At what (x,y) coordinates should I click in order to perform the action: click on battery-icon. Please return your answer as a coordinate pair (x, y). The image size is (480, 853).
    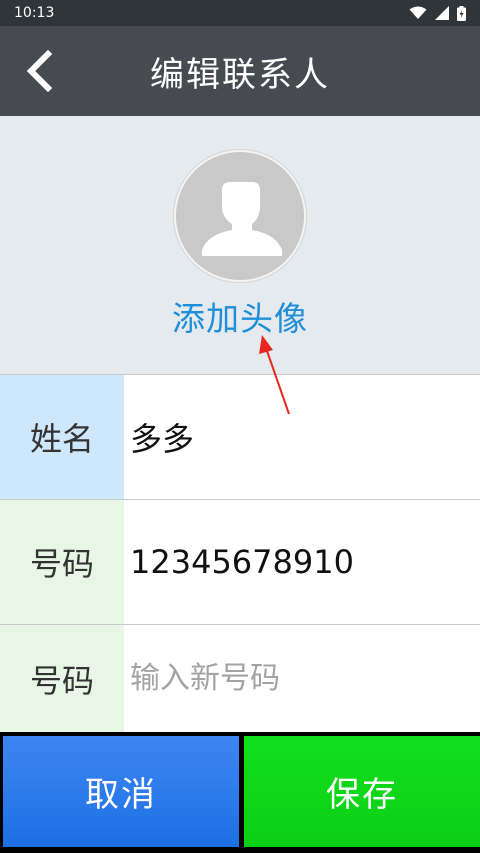
    Looking at the image, I should click on (461, 13).